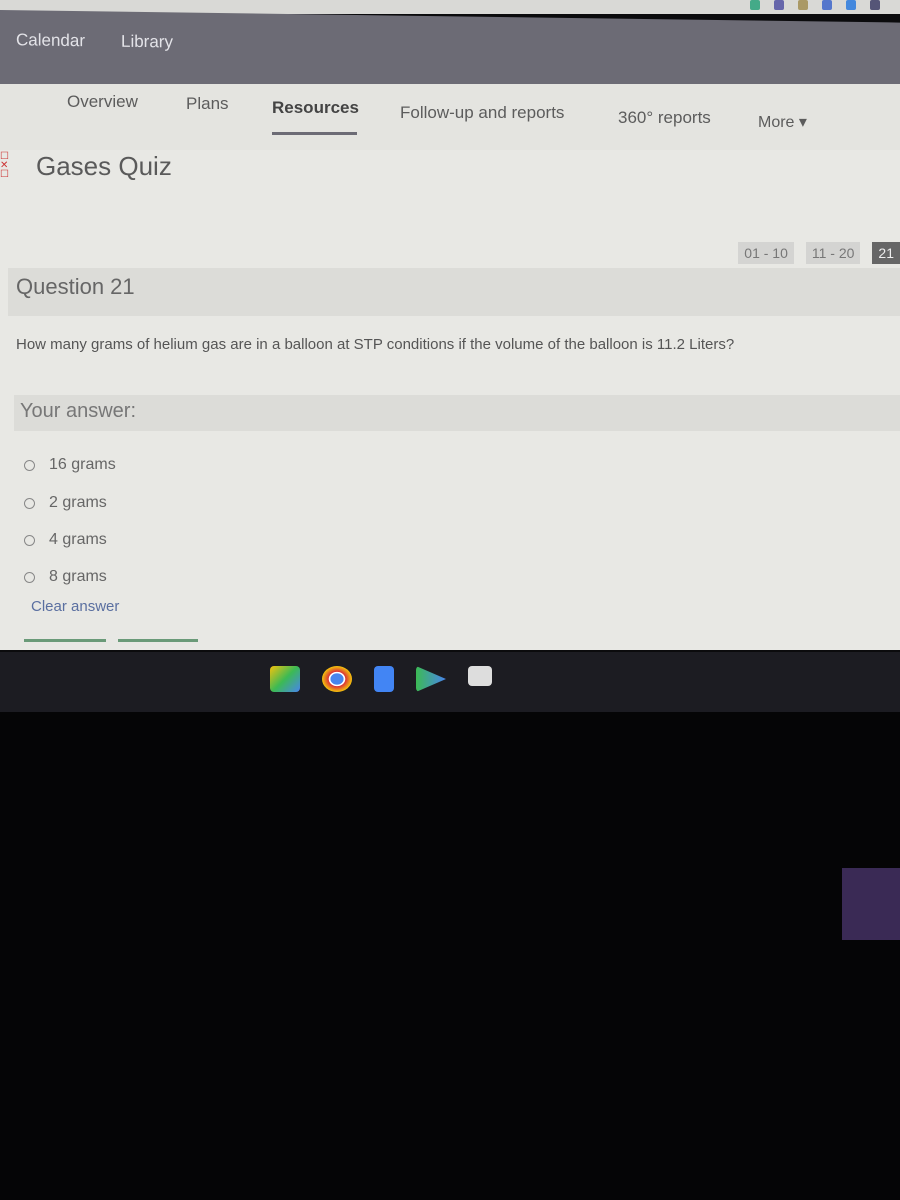  What do you see at coordinates (457, 413) in the screenshot?
I see `answer-header: Your answer:` at bounding box center [457, 413].